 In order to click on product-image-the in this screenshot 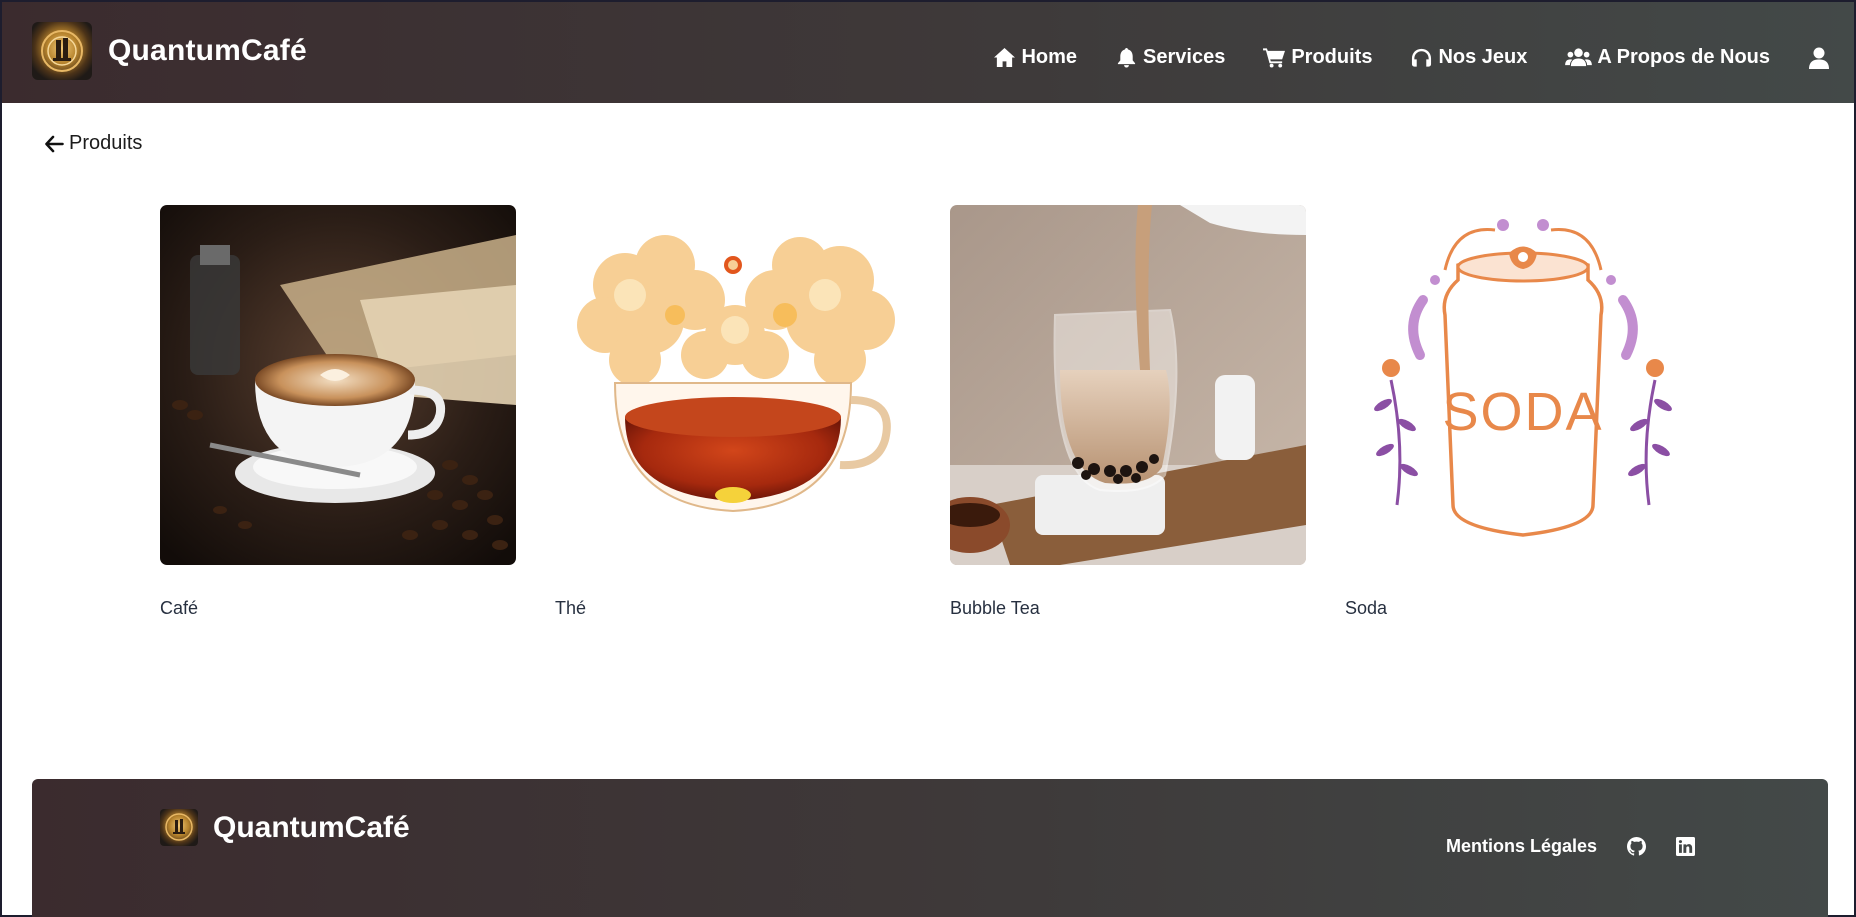, I will do `click(733, 385)`.